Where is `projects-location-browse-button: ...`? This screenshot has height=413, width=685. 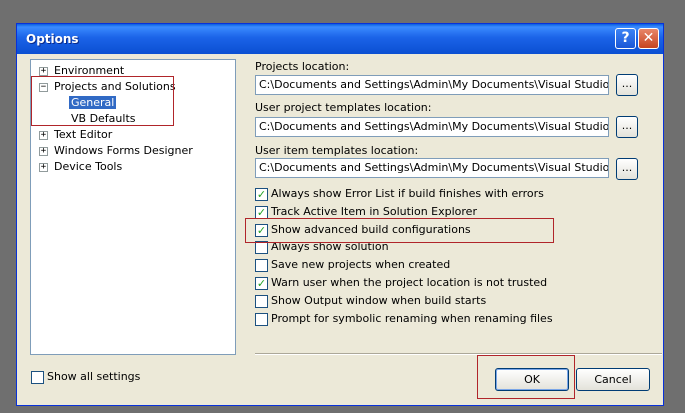
projects-location-browse-button: ... is located at coordinates (627, 85).